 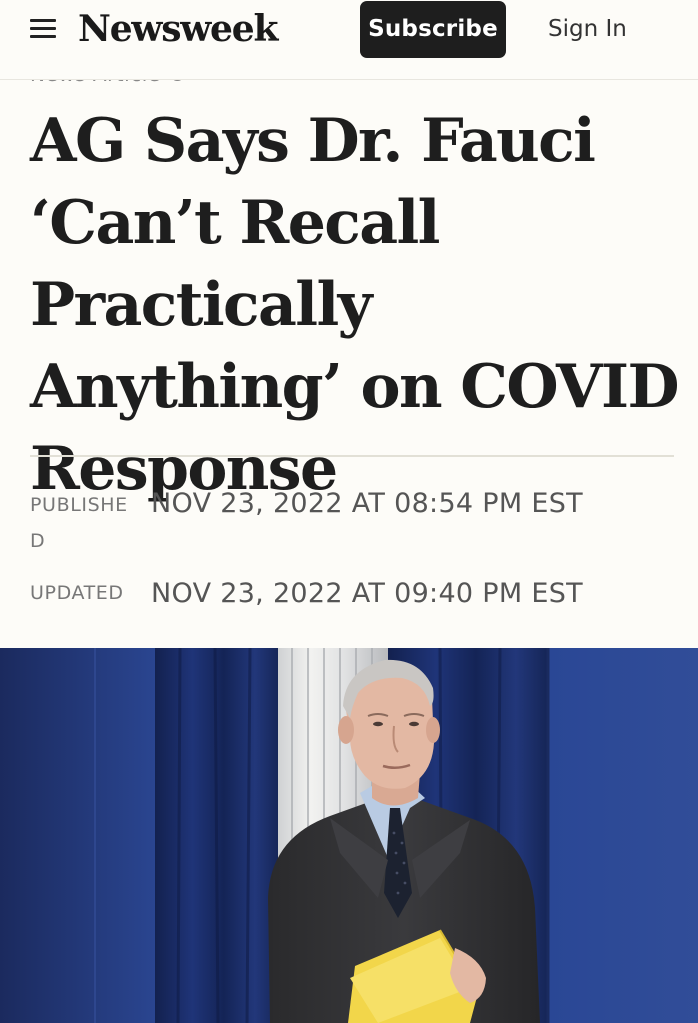 I want to click on published-label: PUBLISHED, so click(x=79, y=523).